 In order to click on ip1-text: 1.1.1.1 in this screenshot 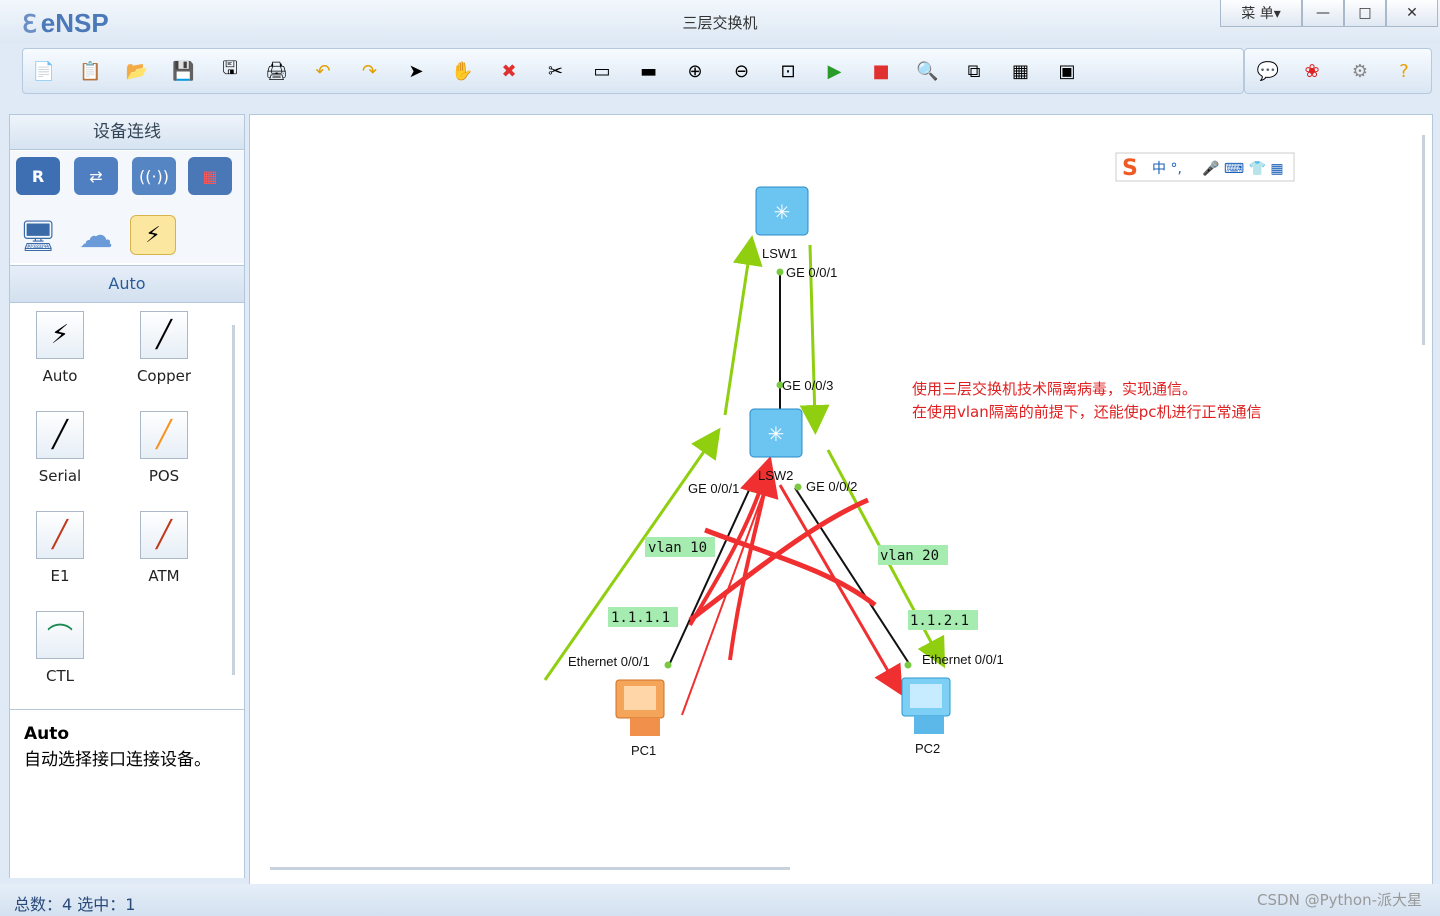, I will do `click(640, 618)`.